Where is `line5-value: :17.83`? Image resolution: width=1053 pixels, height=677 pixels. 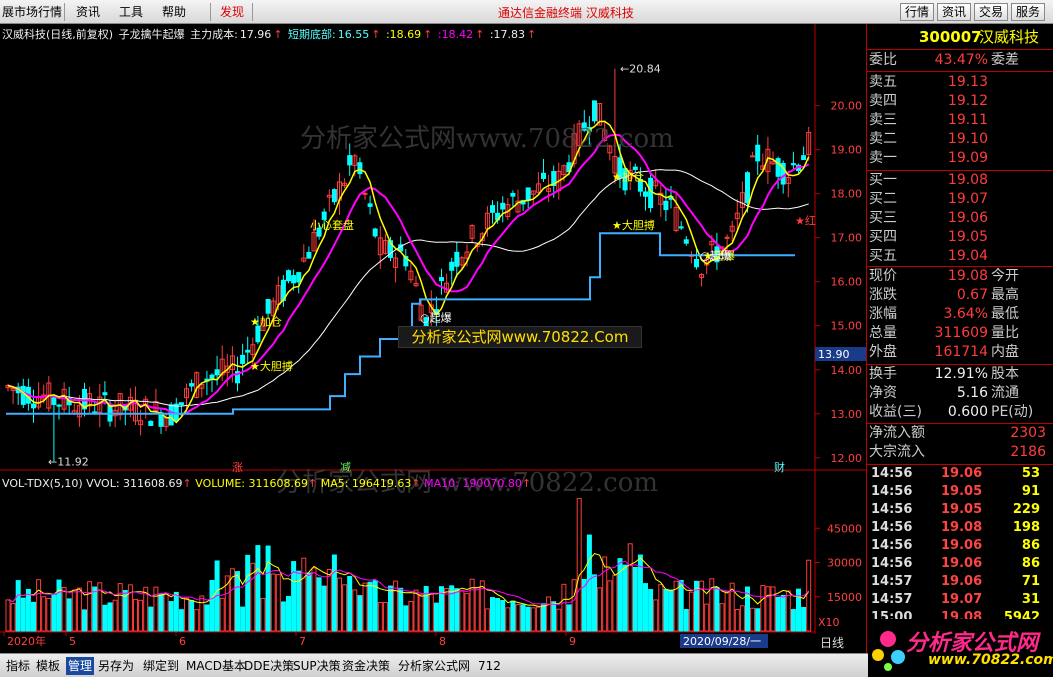 line5-value: :17.83 is located at coordinates (507, 34).